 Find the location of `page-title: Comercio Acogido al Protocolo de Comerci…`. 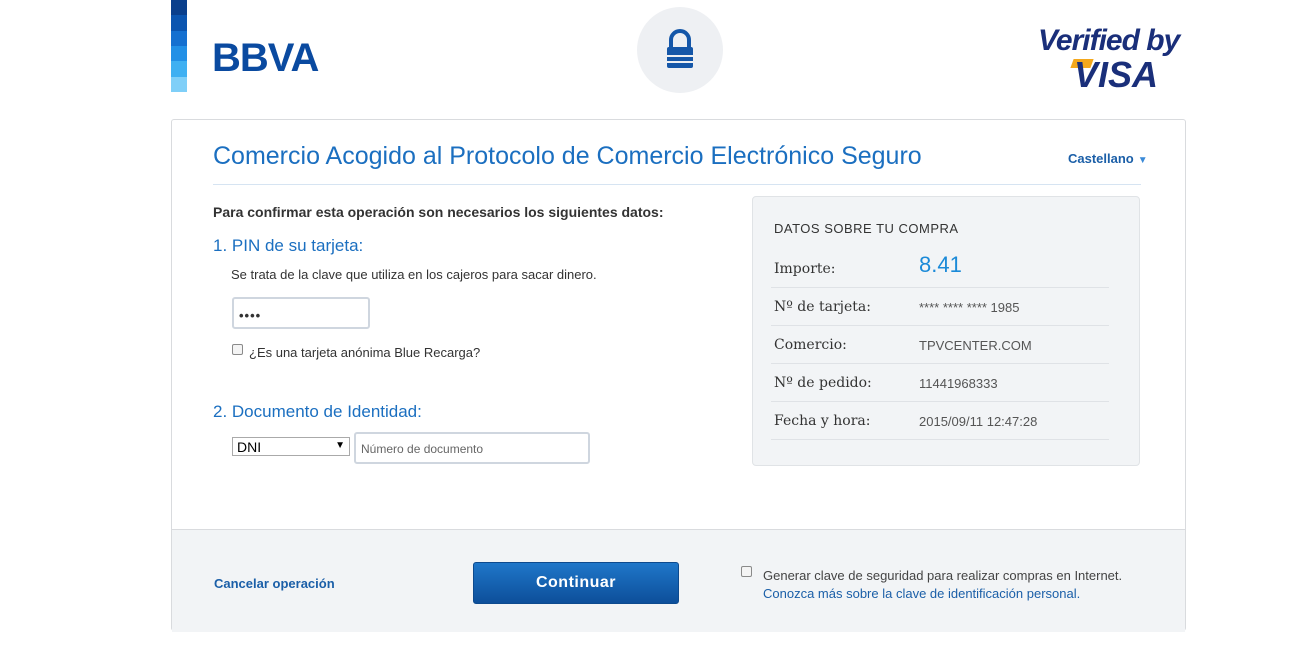

page-title: Comercio Acogido al Protocolo de Comerci… is located at coordinates (567, 156).